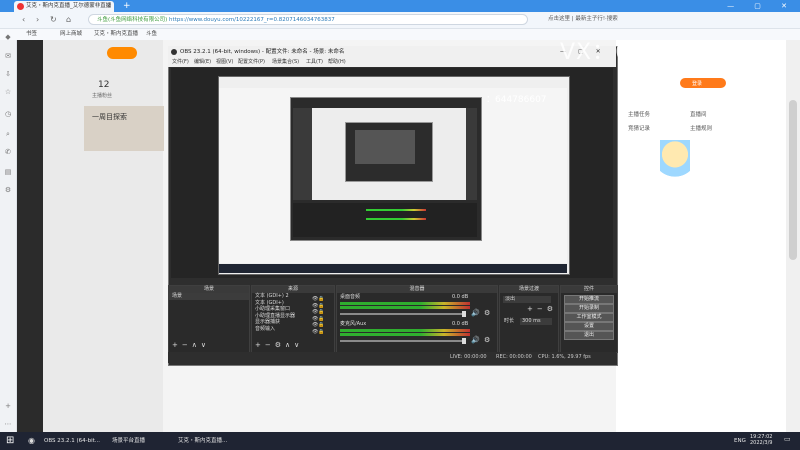  Describe the element at coordinates (318, 315) in the screenshot. I see `visibility-lock-icons: 👁🔒 👁🔒 👁🔒 👁🔒 👁🔒 👁🔒` at that location.